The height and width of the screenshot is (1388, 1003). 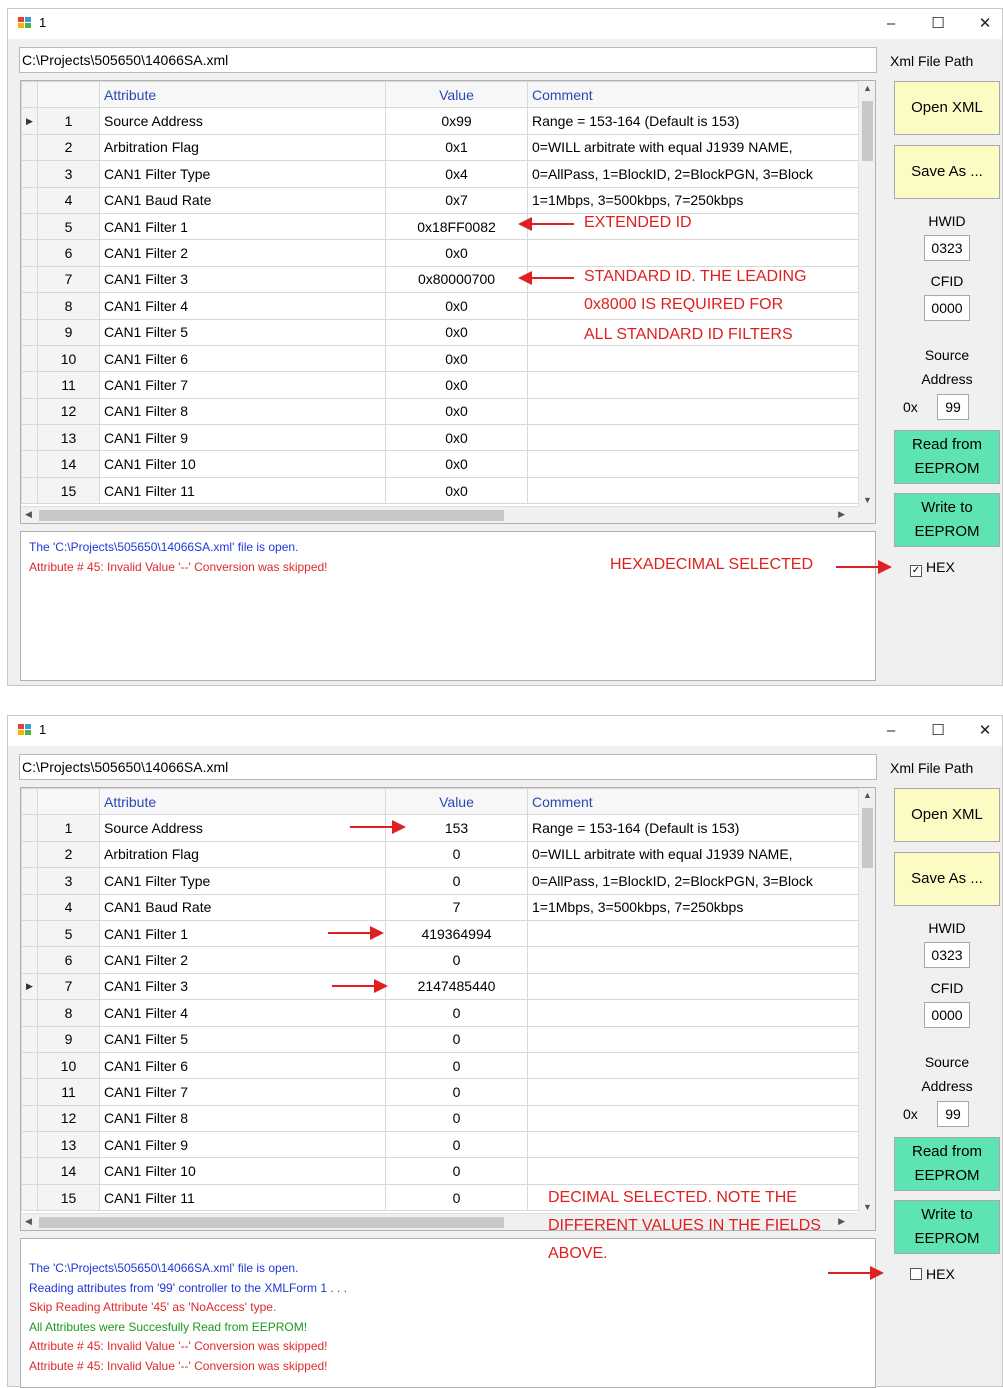 I want to click on table-row: 13 CAN1 Filter 90, so click(x=440, y=1145).